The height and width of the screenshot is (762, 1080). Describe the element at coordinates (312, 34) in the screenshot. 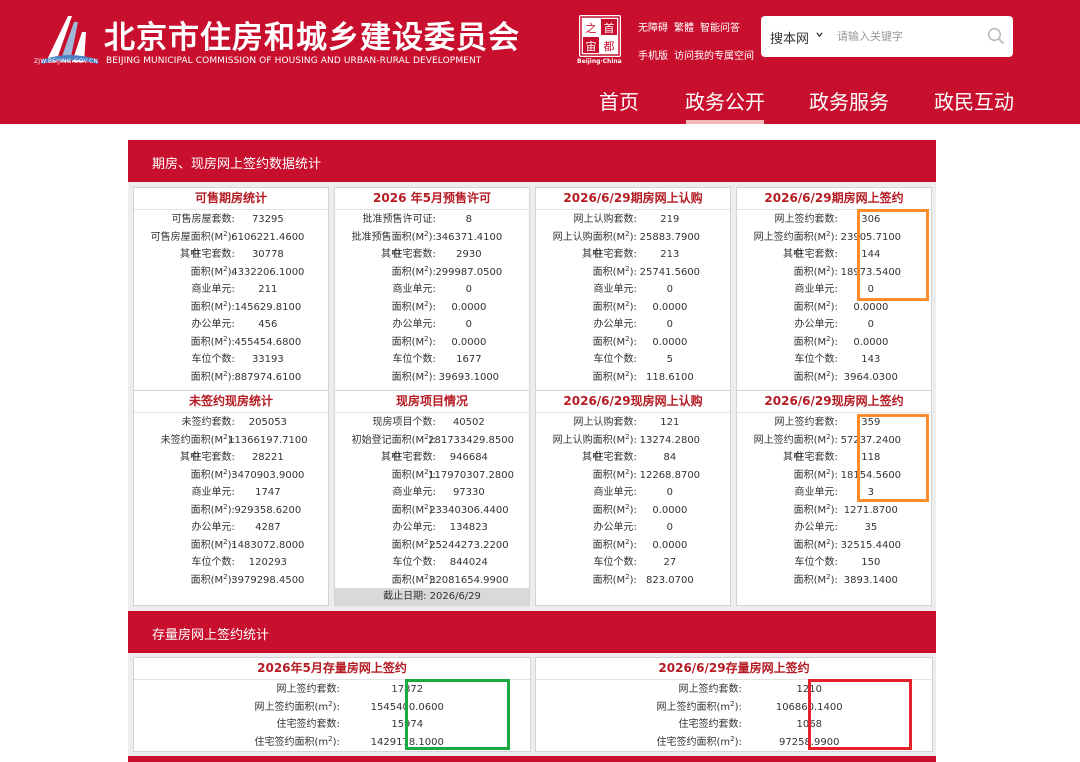

I see `site-title: 北京市住房和城乡建设委员会` at that location.